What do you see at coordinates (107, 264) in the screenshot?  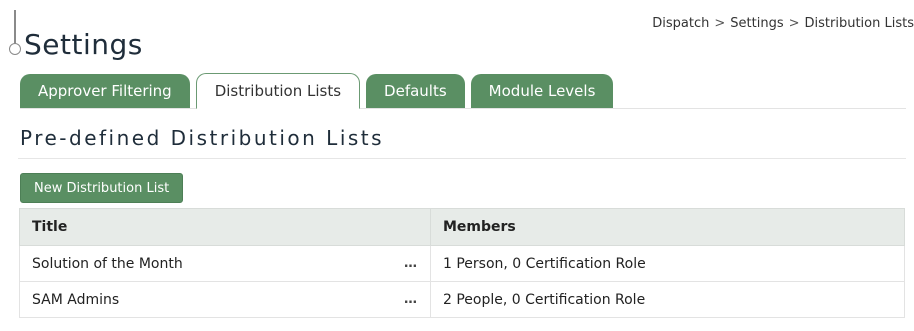 I see `row-title: Solution of the Month` at bounding box center [107, 264].